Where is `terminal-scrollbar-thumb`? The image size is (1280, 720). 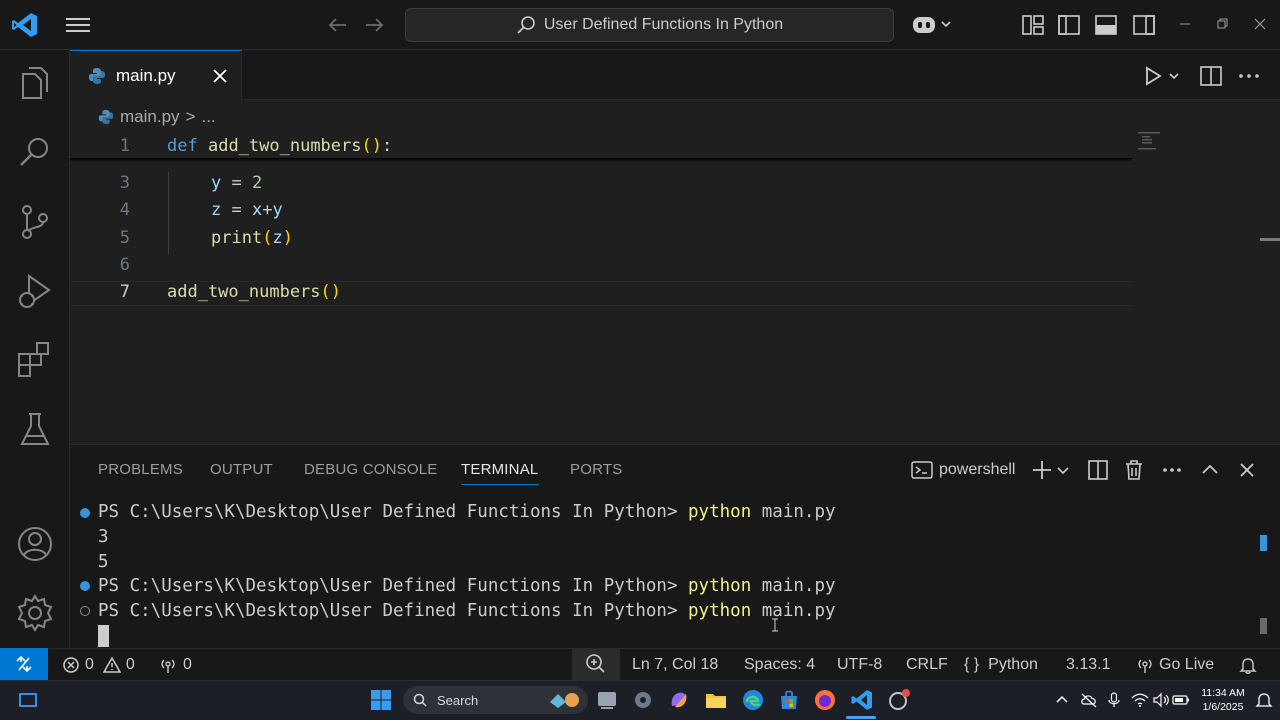 terminal-scrollbar-thumb is located at coordinates (1263, 626).